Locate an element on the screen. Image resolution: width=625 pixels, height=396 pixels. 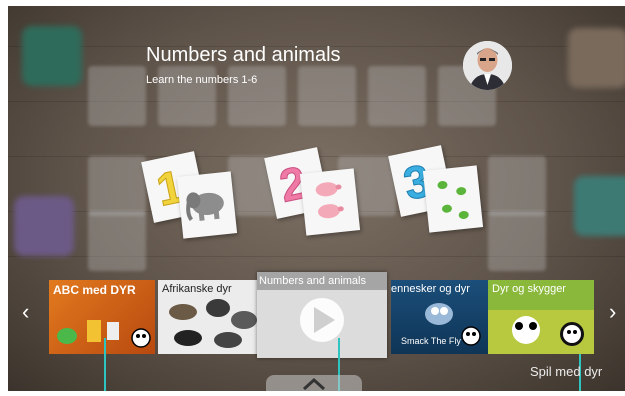
bottom-tab is located at coordinates (314, 383).